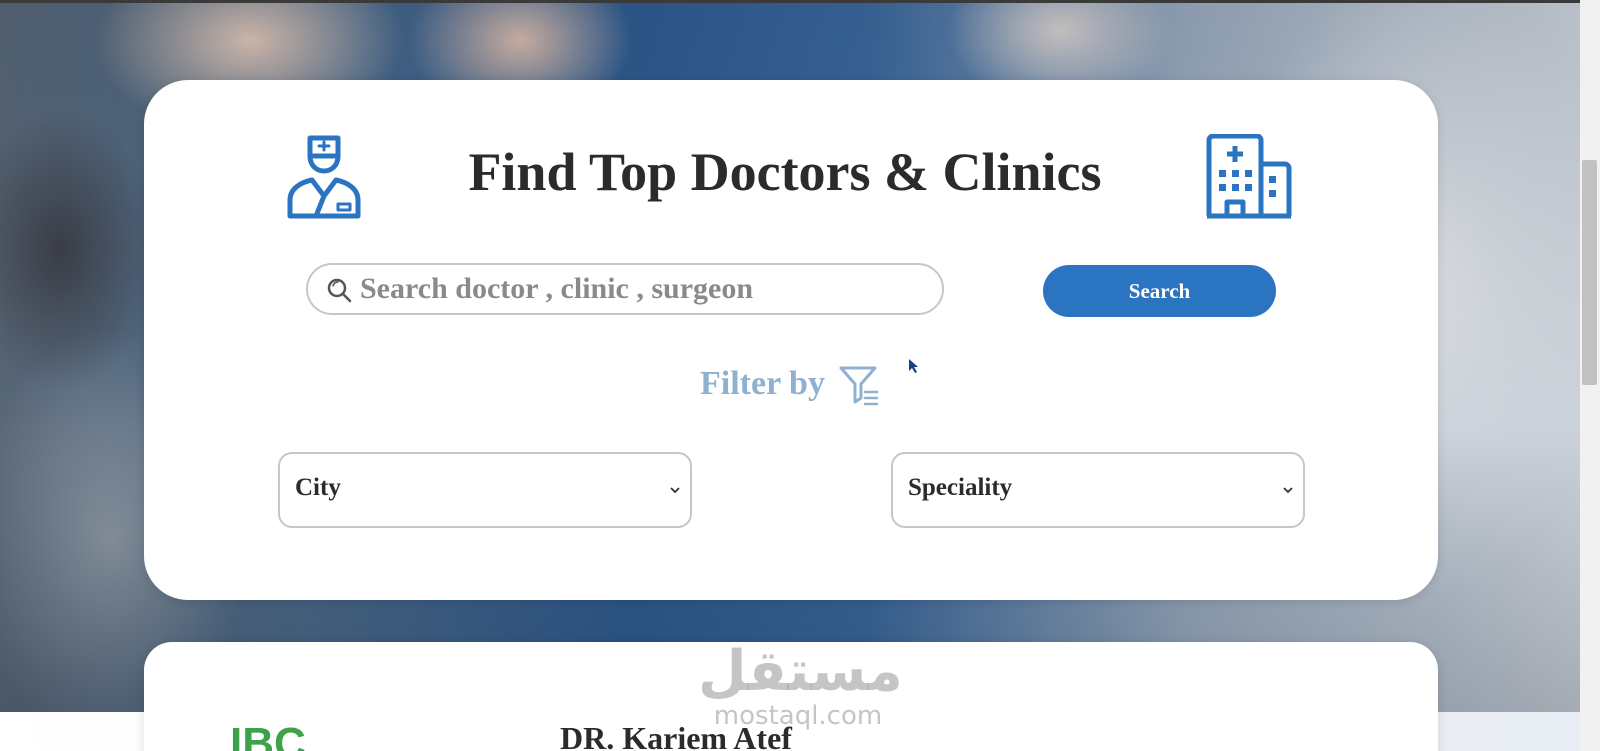  I want to click on hospital-icon, so click(1249, 176).